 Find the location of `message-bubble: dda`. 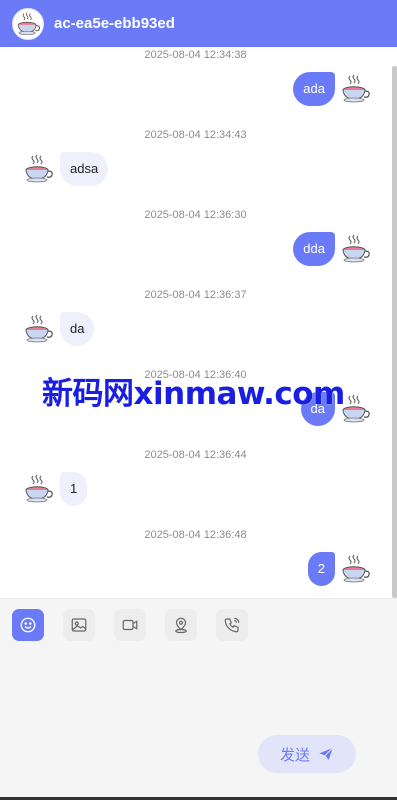

message-bubble: dda is located at coordinates (314, 249).